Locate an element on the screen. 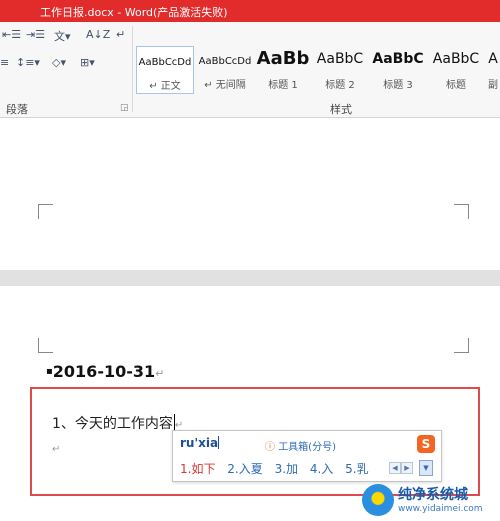 This screenshot has height=521, width=500. dialog-launcher-icon: ◲ is located at coordinates (124, 108).